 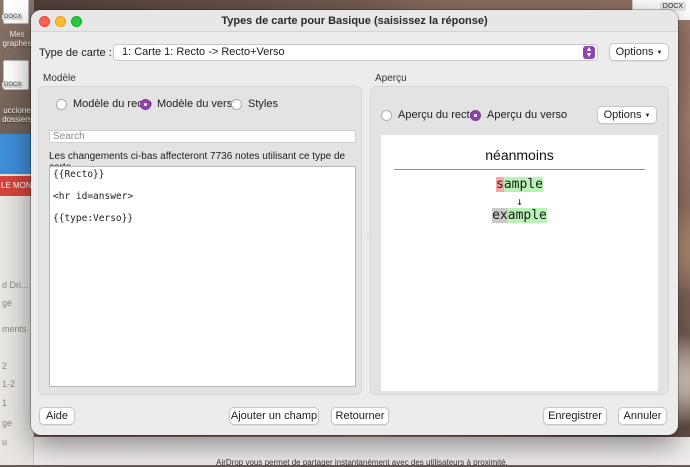 I want to click on sidebar-text: 1-2, so click(x=9, y=384).